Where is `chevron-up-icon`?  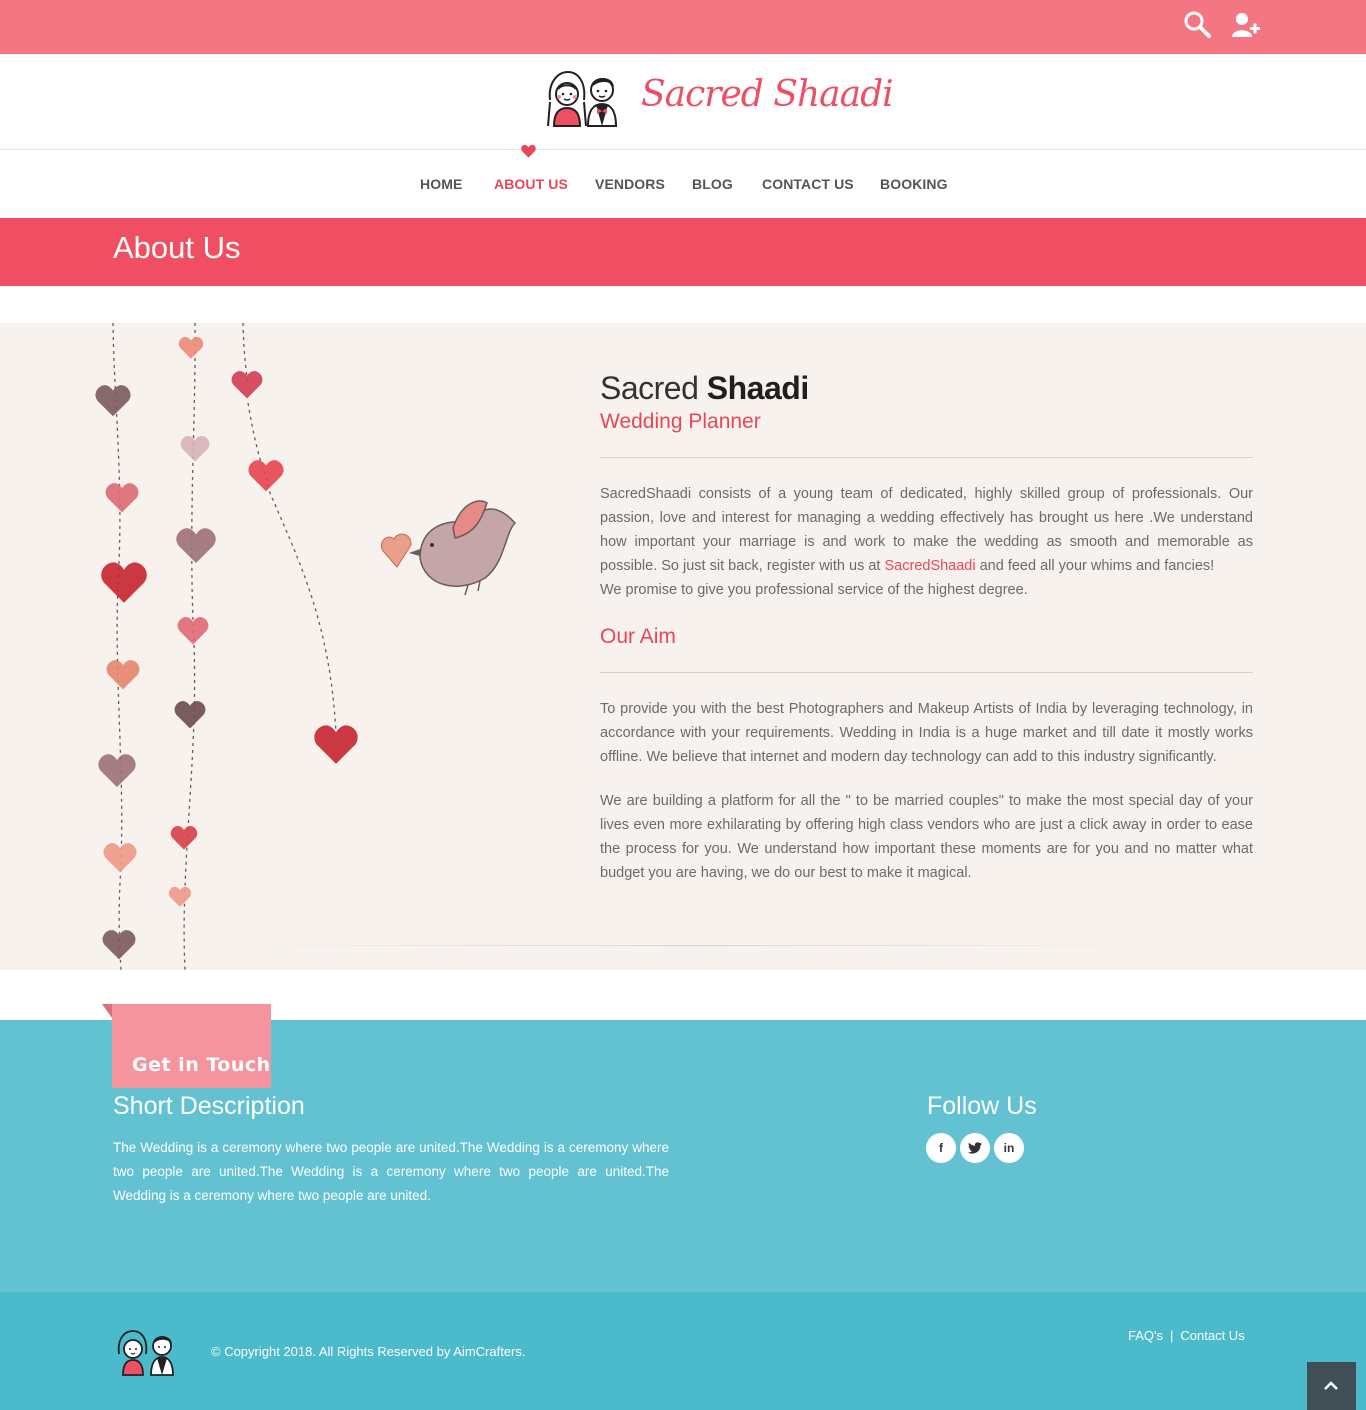
chevron-up-icon is located at coordinates (1331, 1385).